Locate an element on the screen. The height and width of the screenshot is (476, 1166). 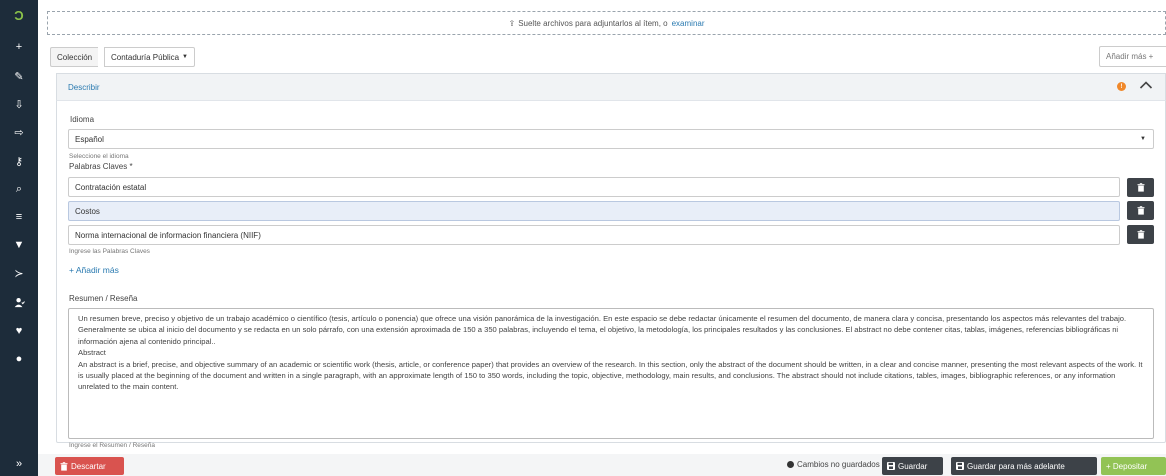
user-check-svg is located at coordinates (19, 302).